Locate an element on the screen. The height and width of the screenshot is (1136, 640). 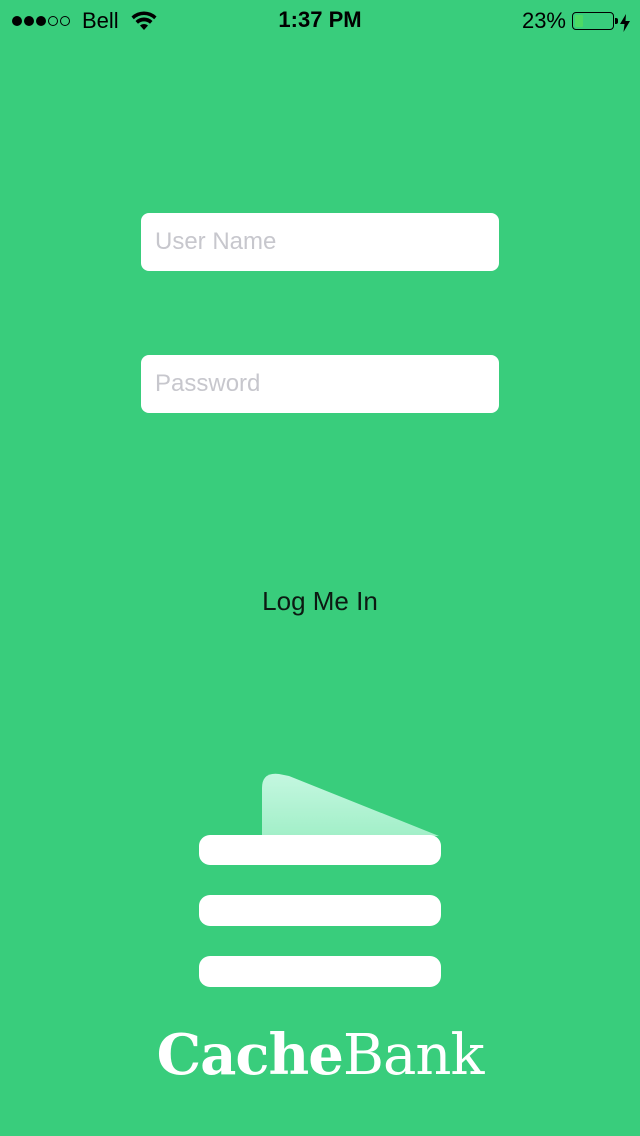
logo-flap is located at coordinates (350, 804).